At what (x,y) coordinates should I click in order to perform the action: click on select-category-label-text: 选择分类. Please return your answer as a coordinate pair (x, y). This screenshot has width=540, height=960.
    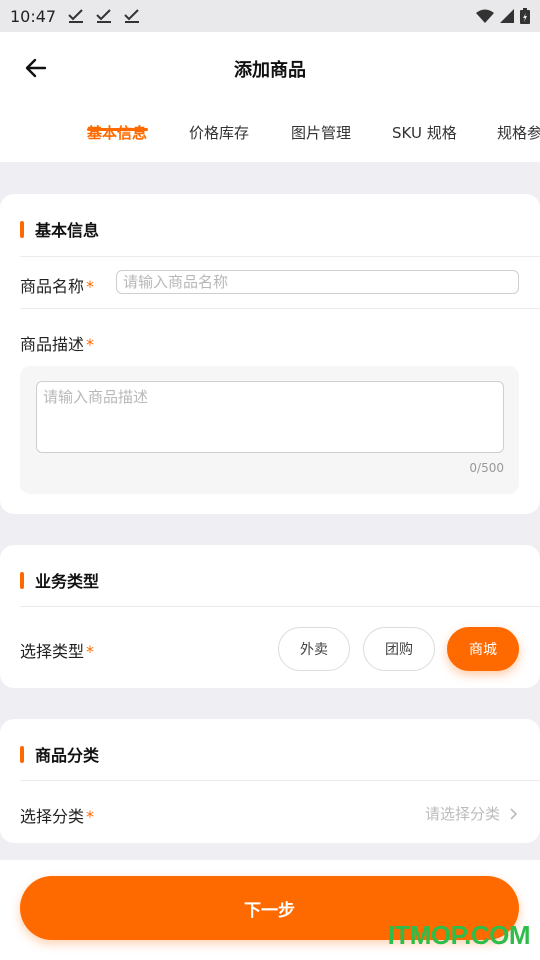
    Looking at the image, I should click on (52, 816).